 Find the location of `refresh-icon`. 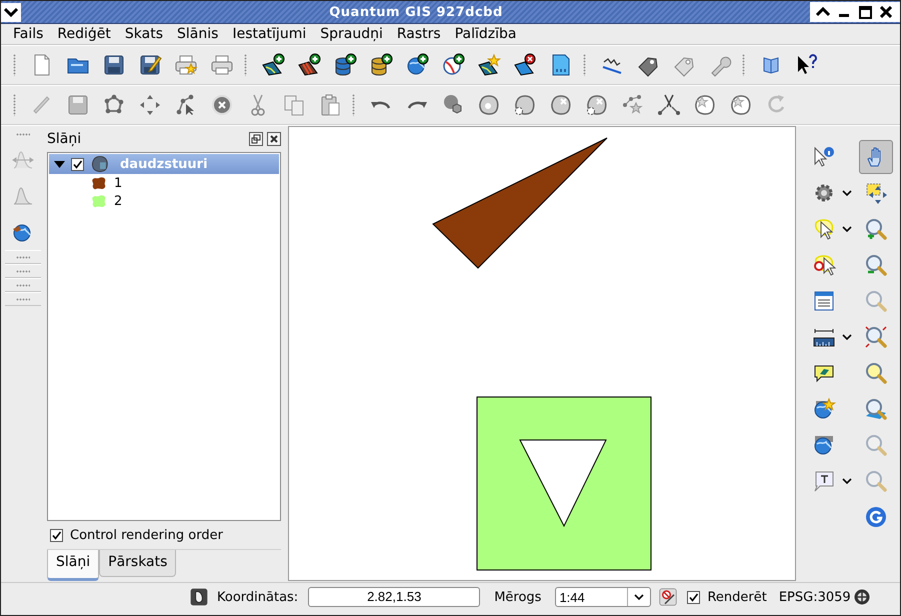

refresh-icon is located at coordinates (876, 517).